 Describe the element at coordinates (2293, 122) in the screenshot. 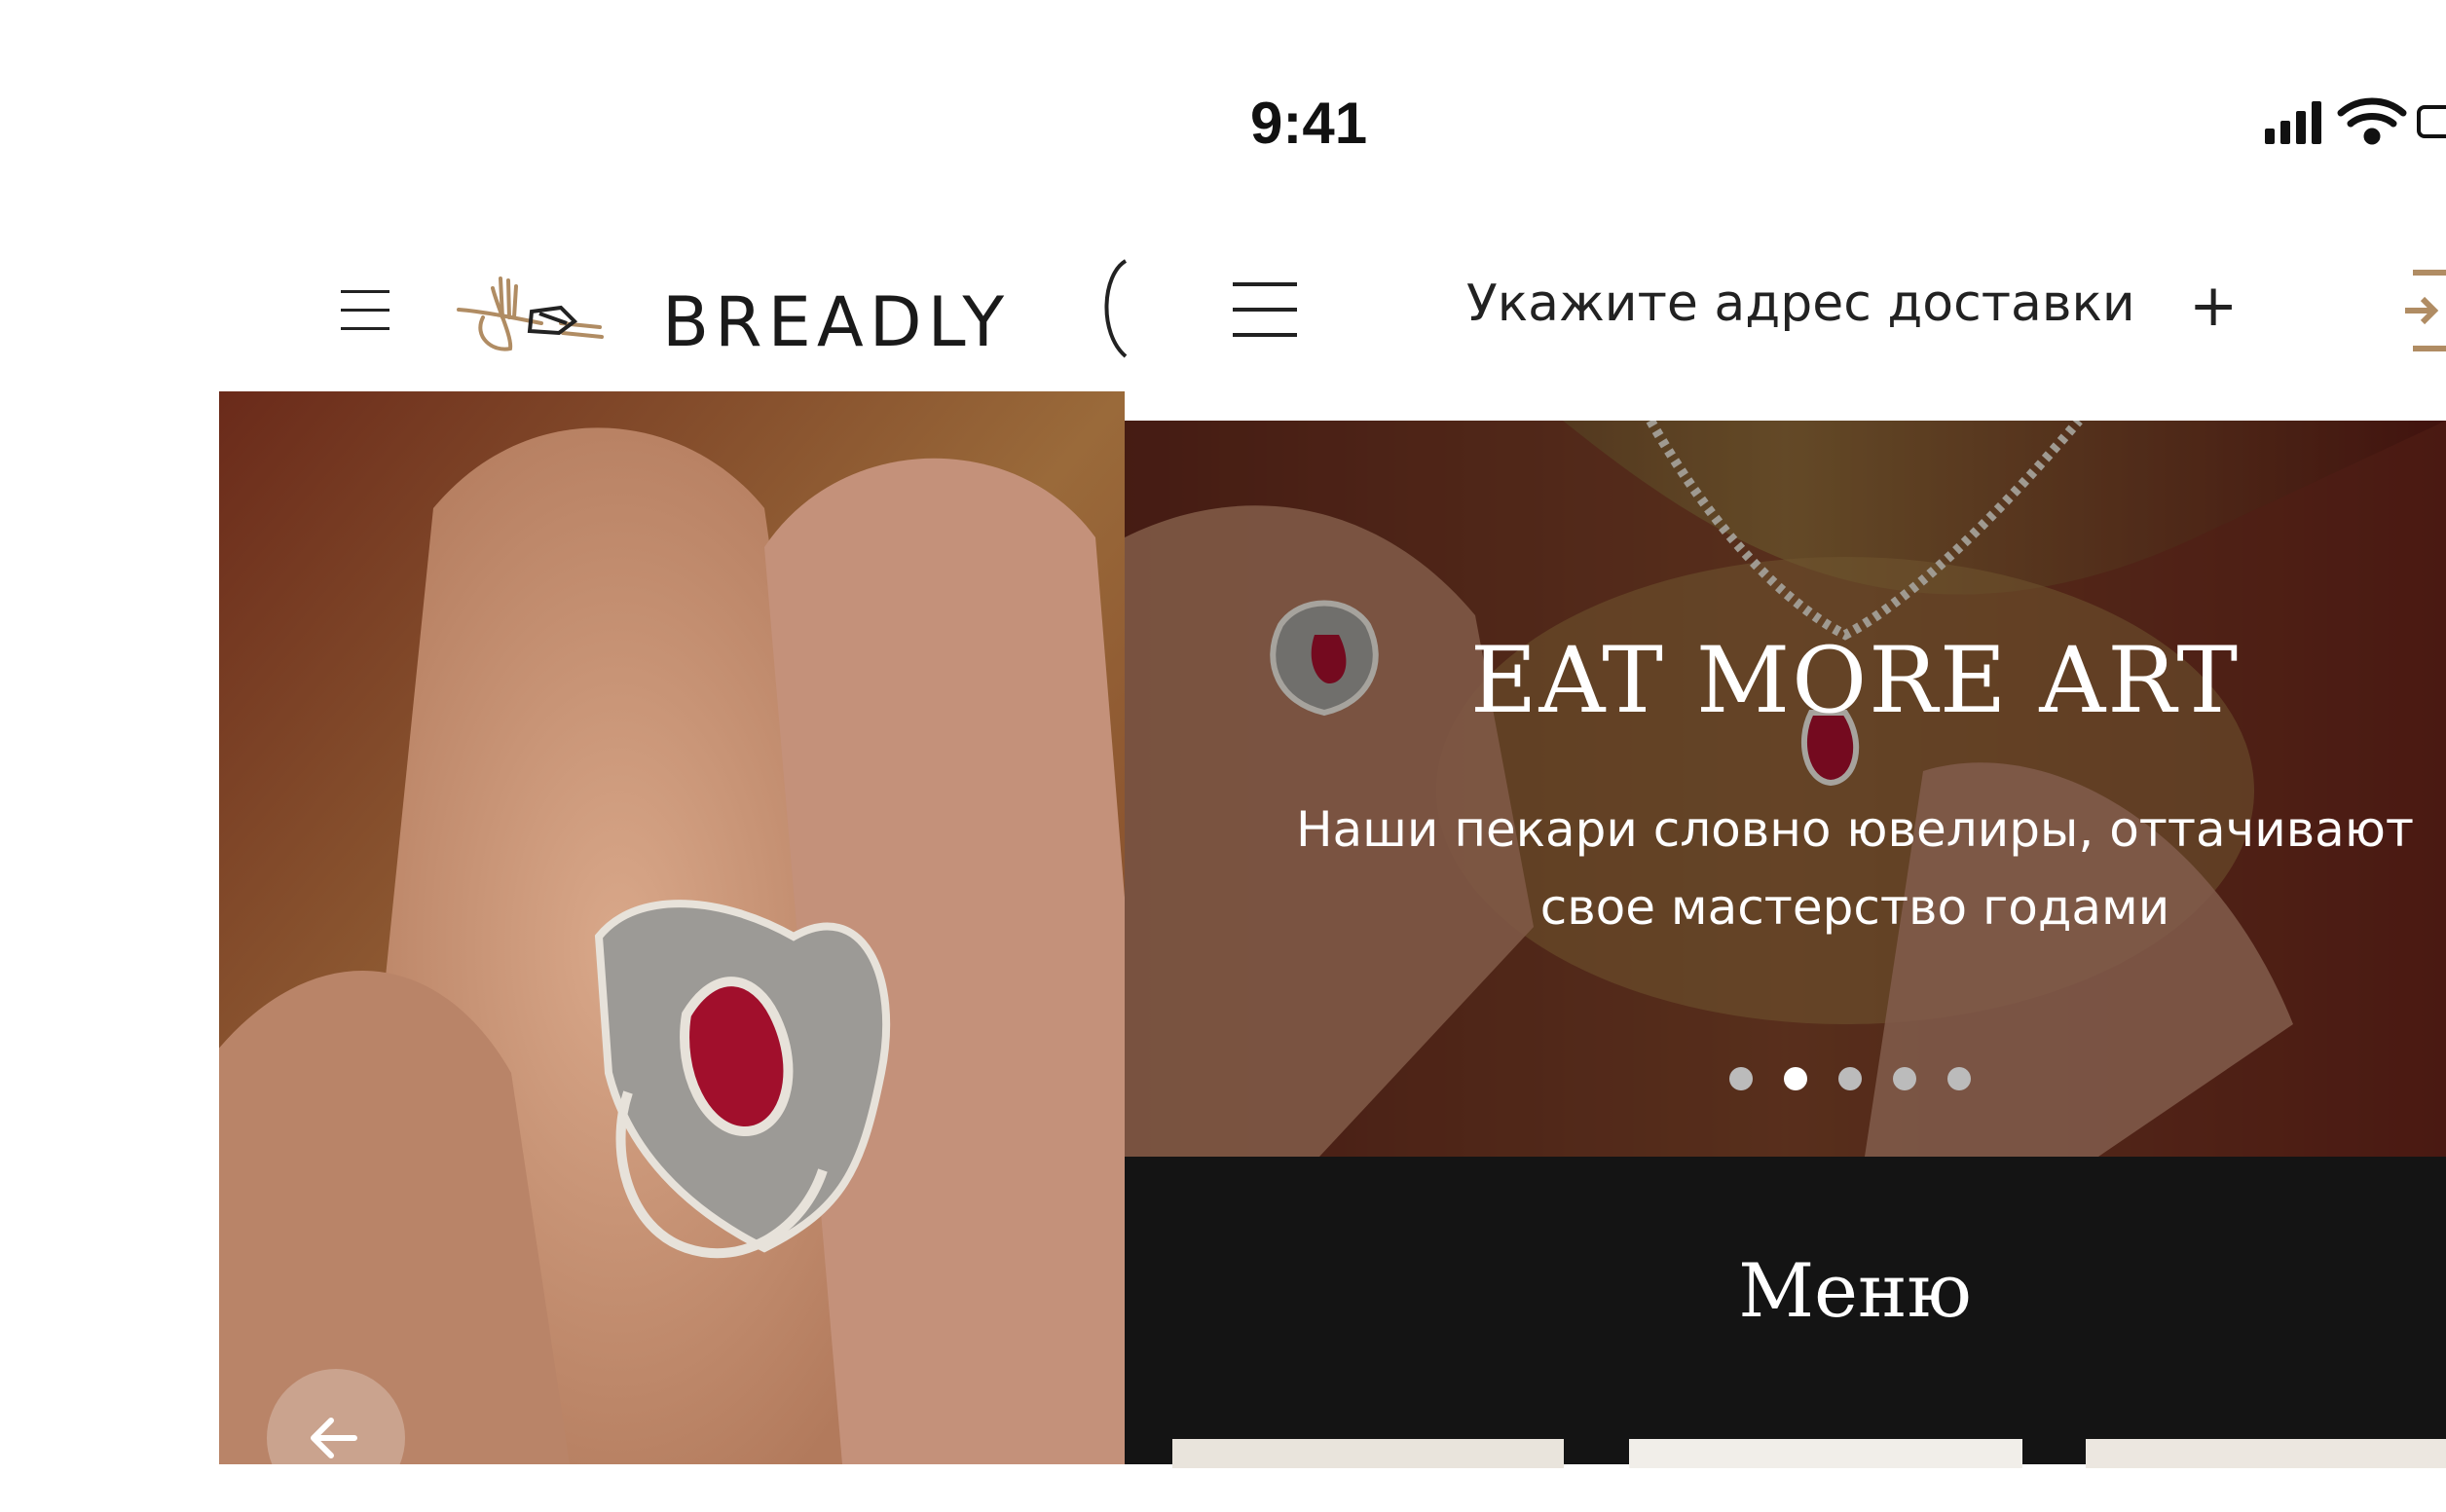

I see `signal-icon` at that location.